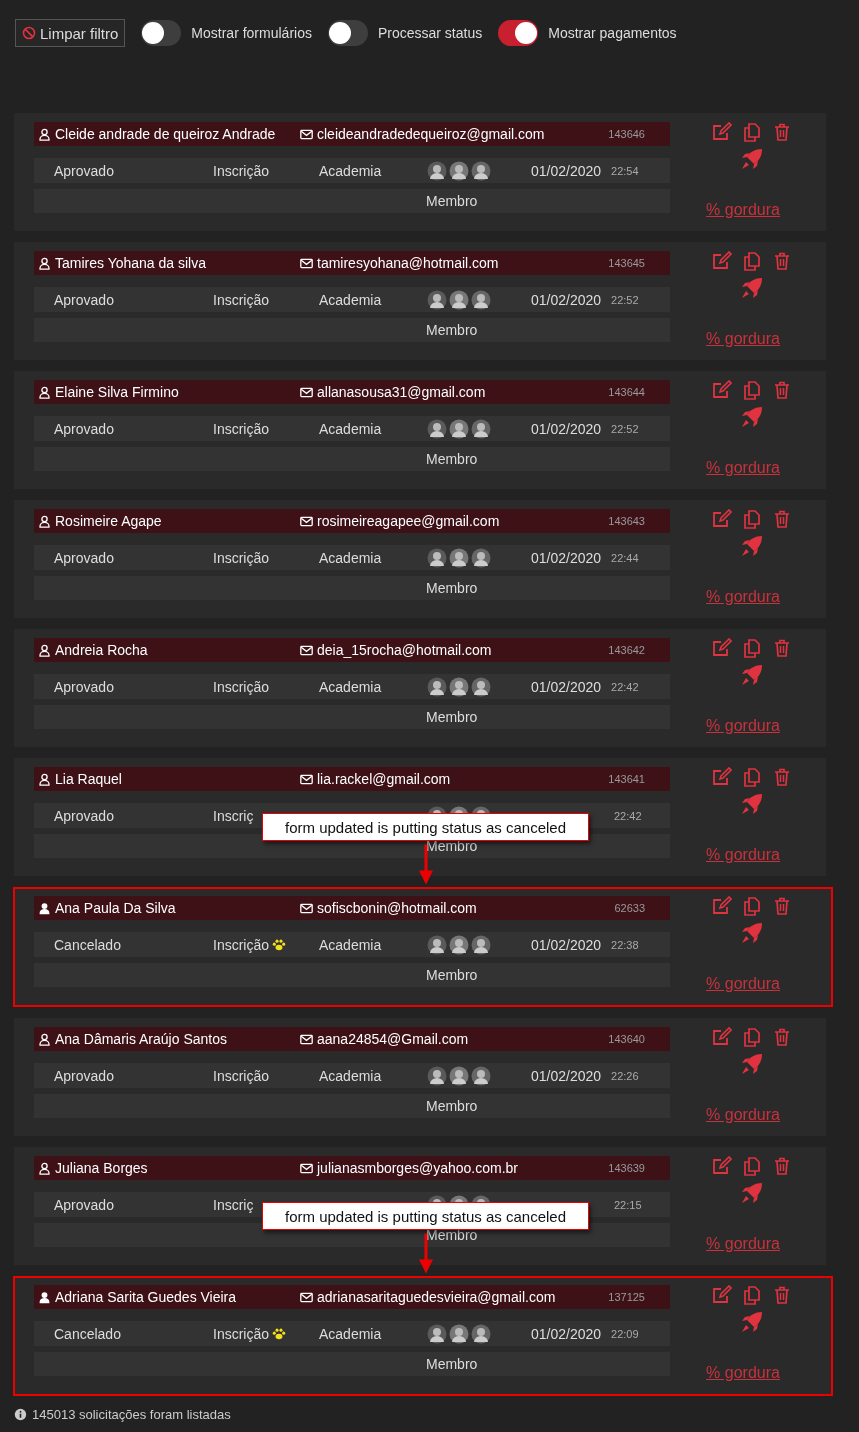  I want to click on person-name: Adriana Sarita Guedes Vieira, so click(146, 1297).